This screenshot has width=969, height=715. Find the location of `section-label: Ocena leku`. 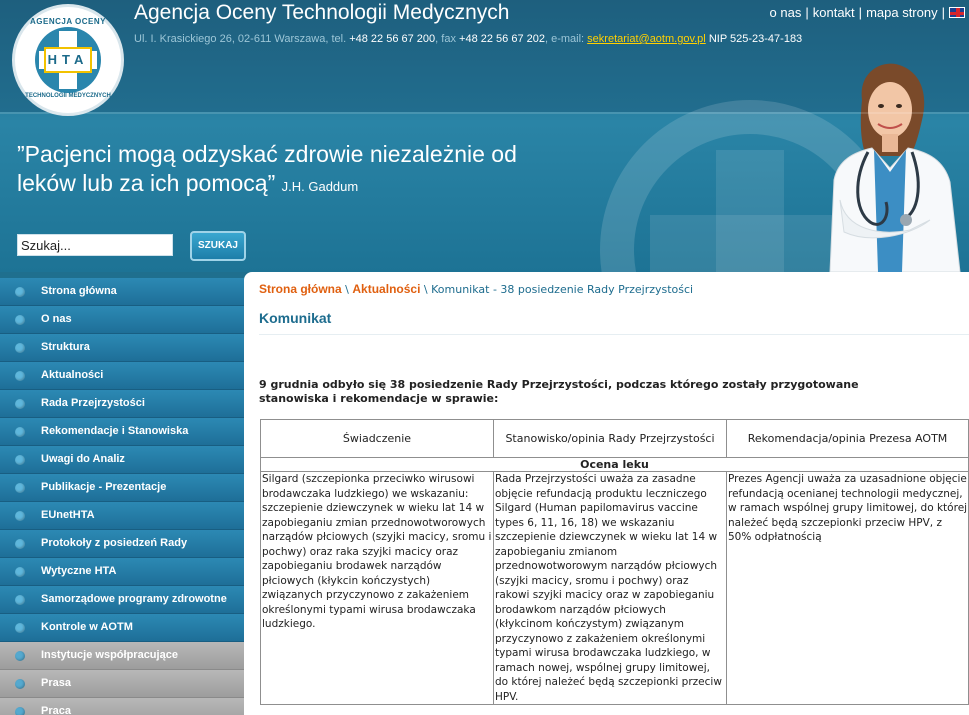

section-label: Ocena leku is located at coordinates (614, 464).